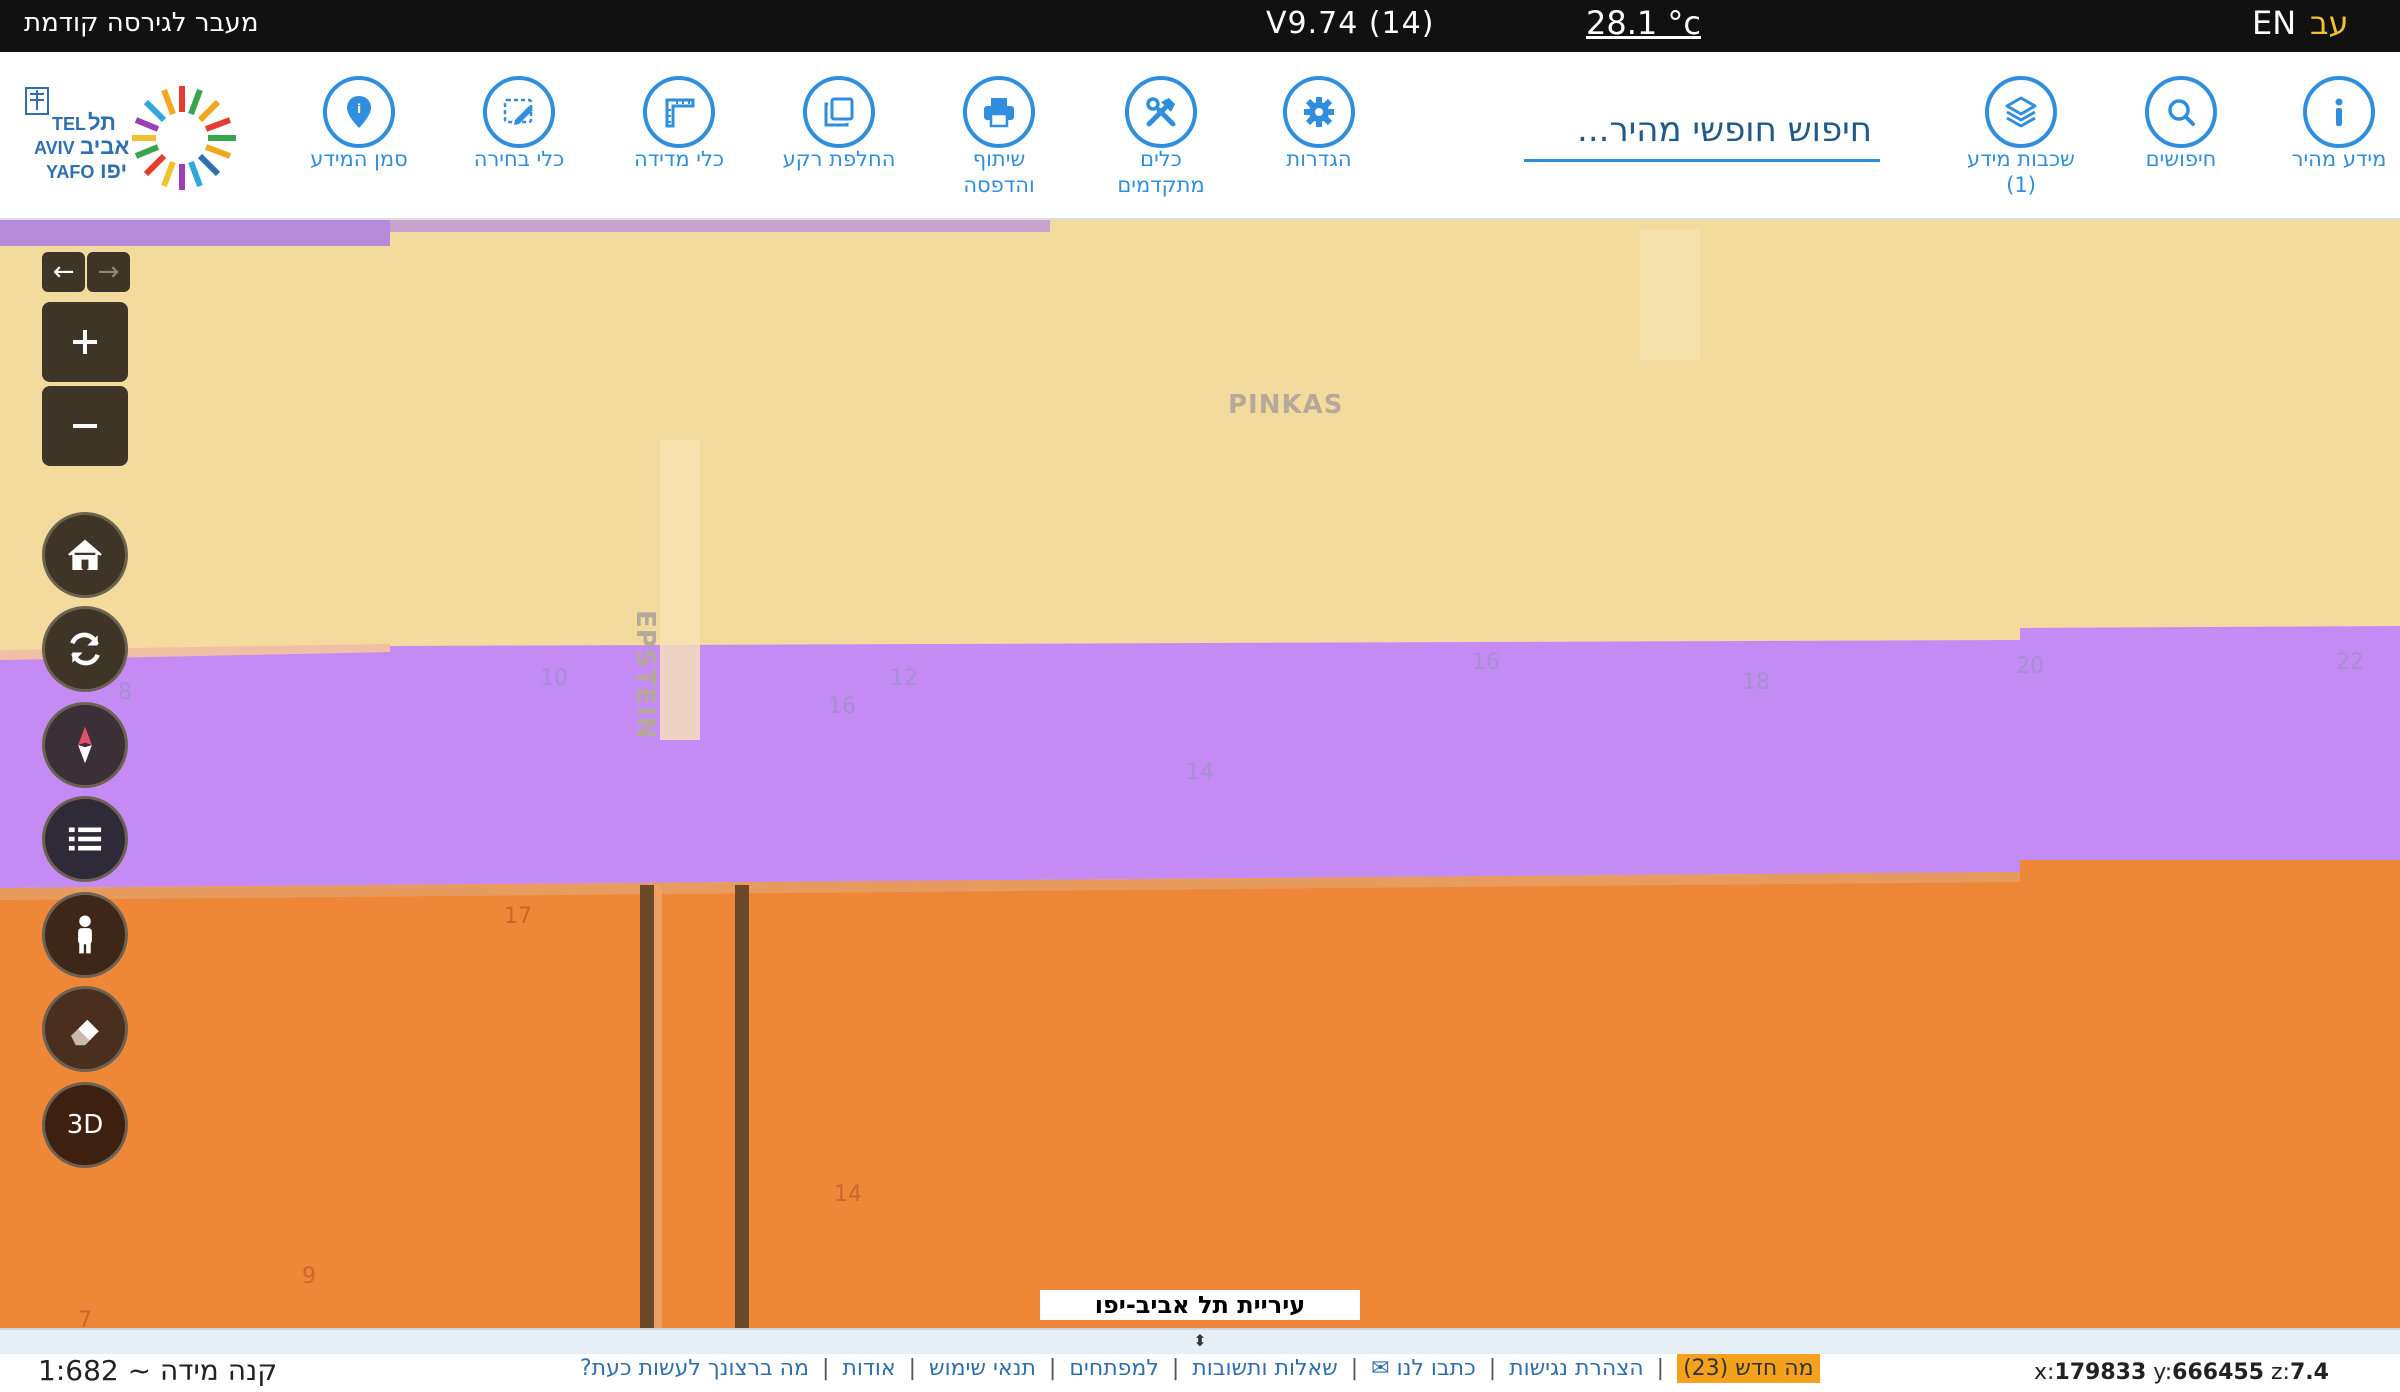 The height and width of the screenshot is (1392, 2400). Describe the element at coordinates (85, 1032) in the screenshot. I see `eraser-icon` at that location.